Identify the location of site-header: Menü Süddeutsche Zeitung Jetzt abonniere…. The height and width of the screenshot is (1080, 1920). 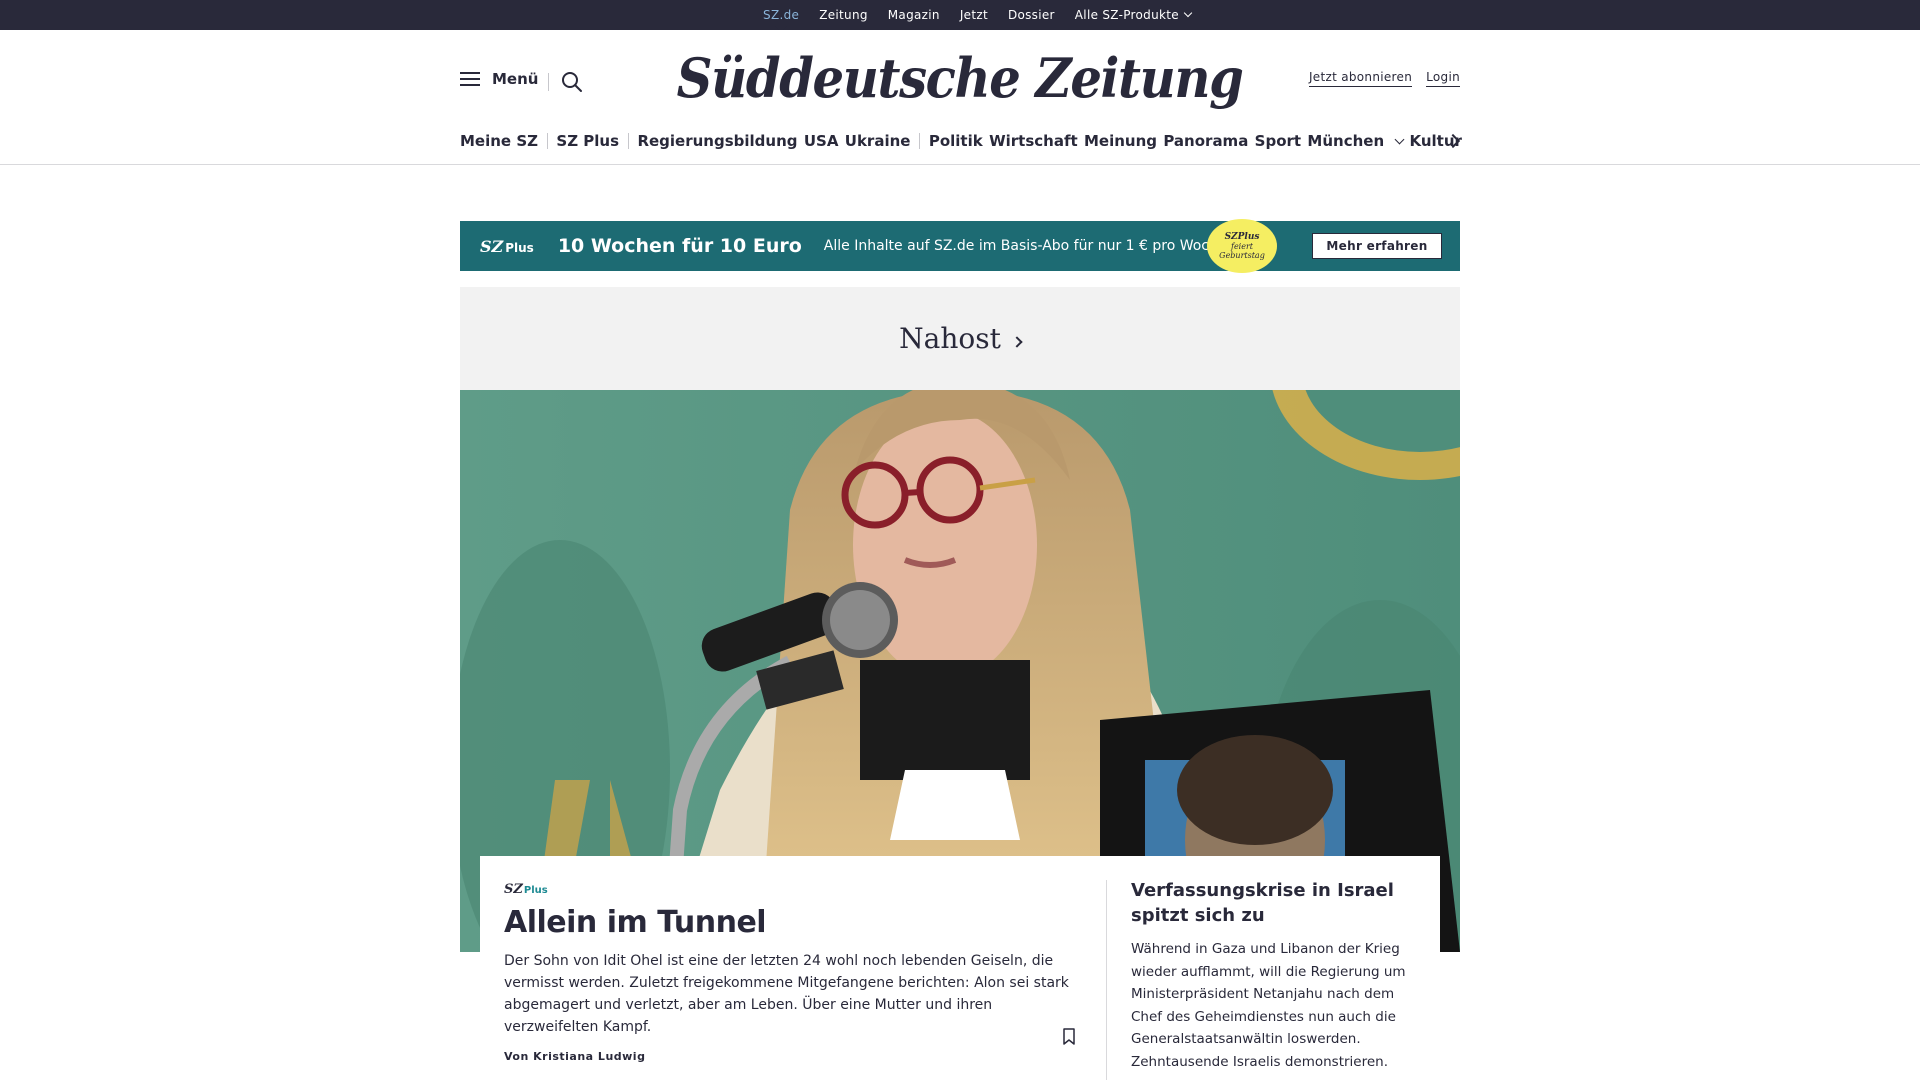
(960, 97).